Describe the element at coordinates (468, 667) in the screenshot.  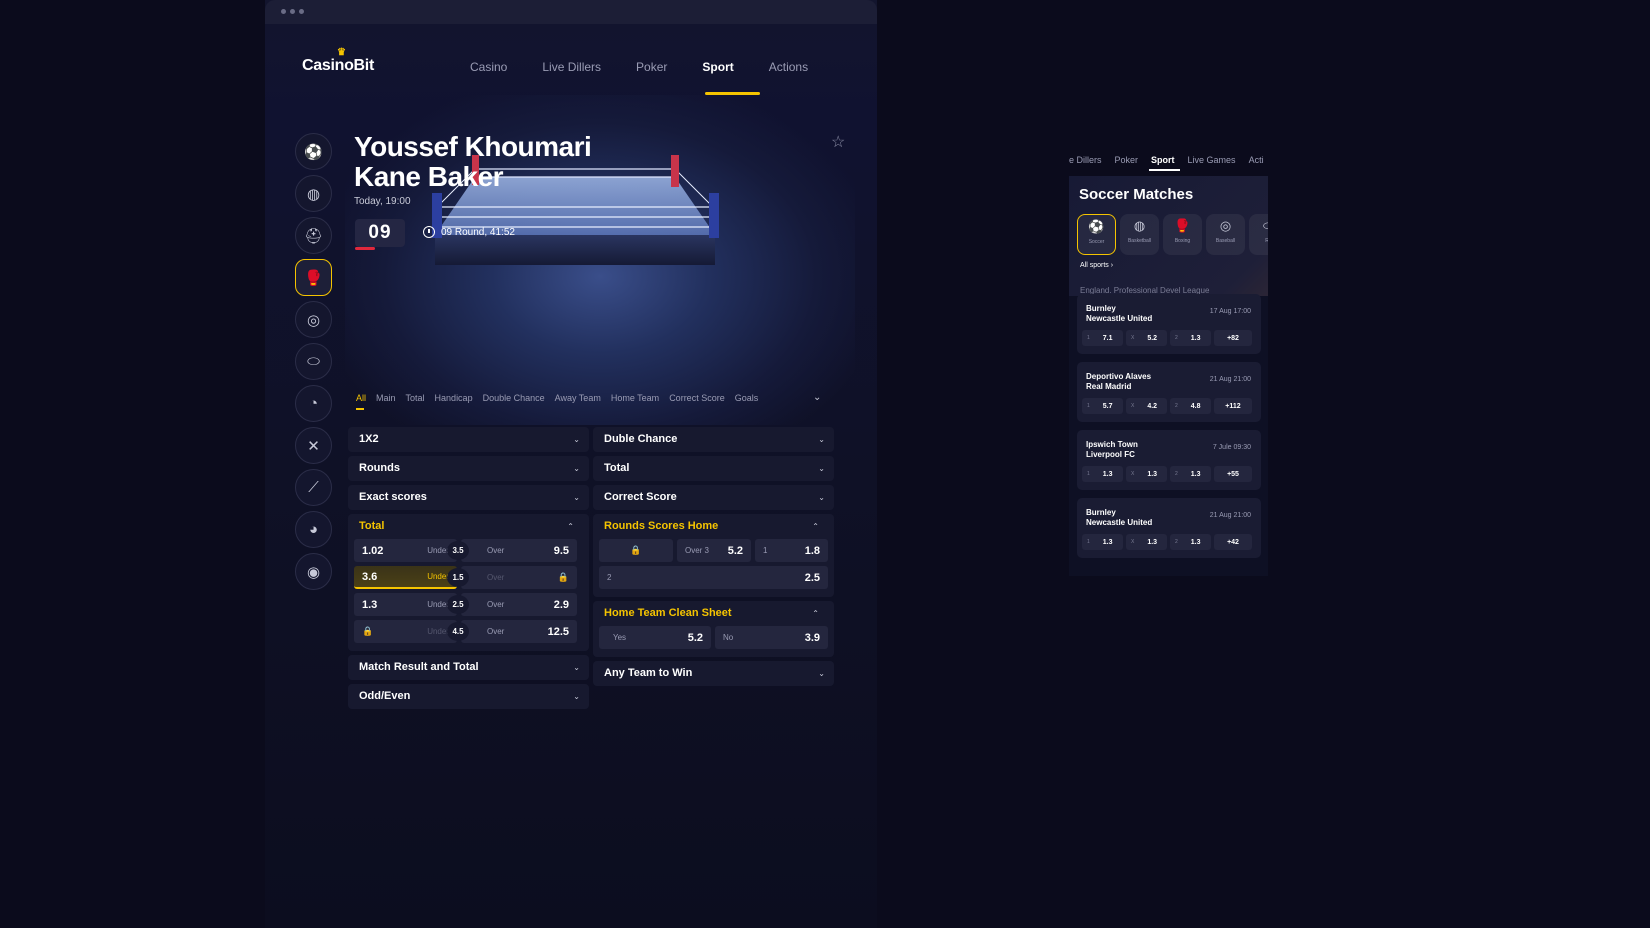
I see `market-match-result-total: Match Result and Total ⌄` at that location.